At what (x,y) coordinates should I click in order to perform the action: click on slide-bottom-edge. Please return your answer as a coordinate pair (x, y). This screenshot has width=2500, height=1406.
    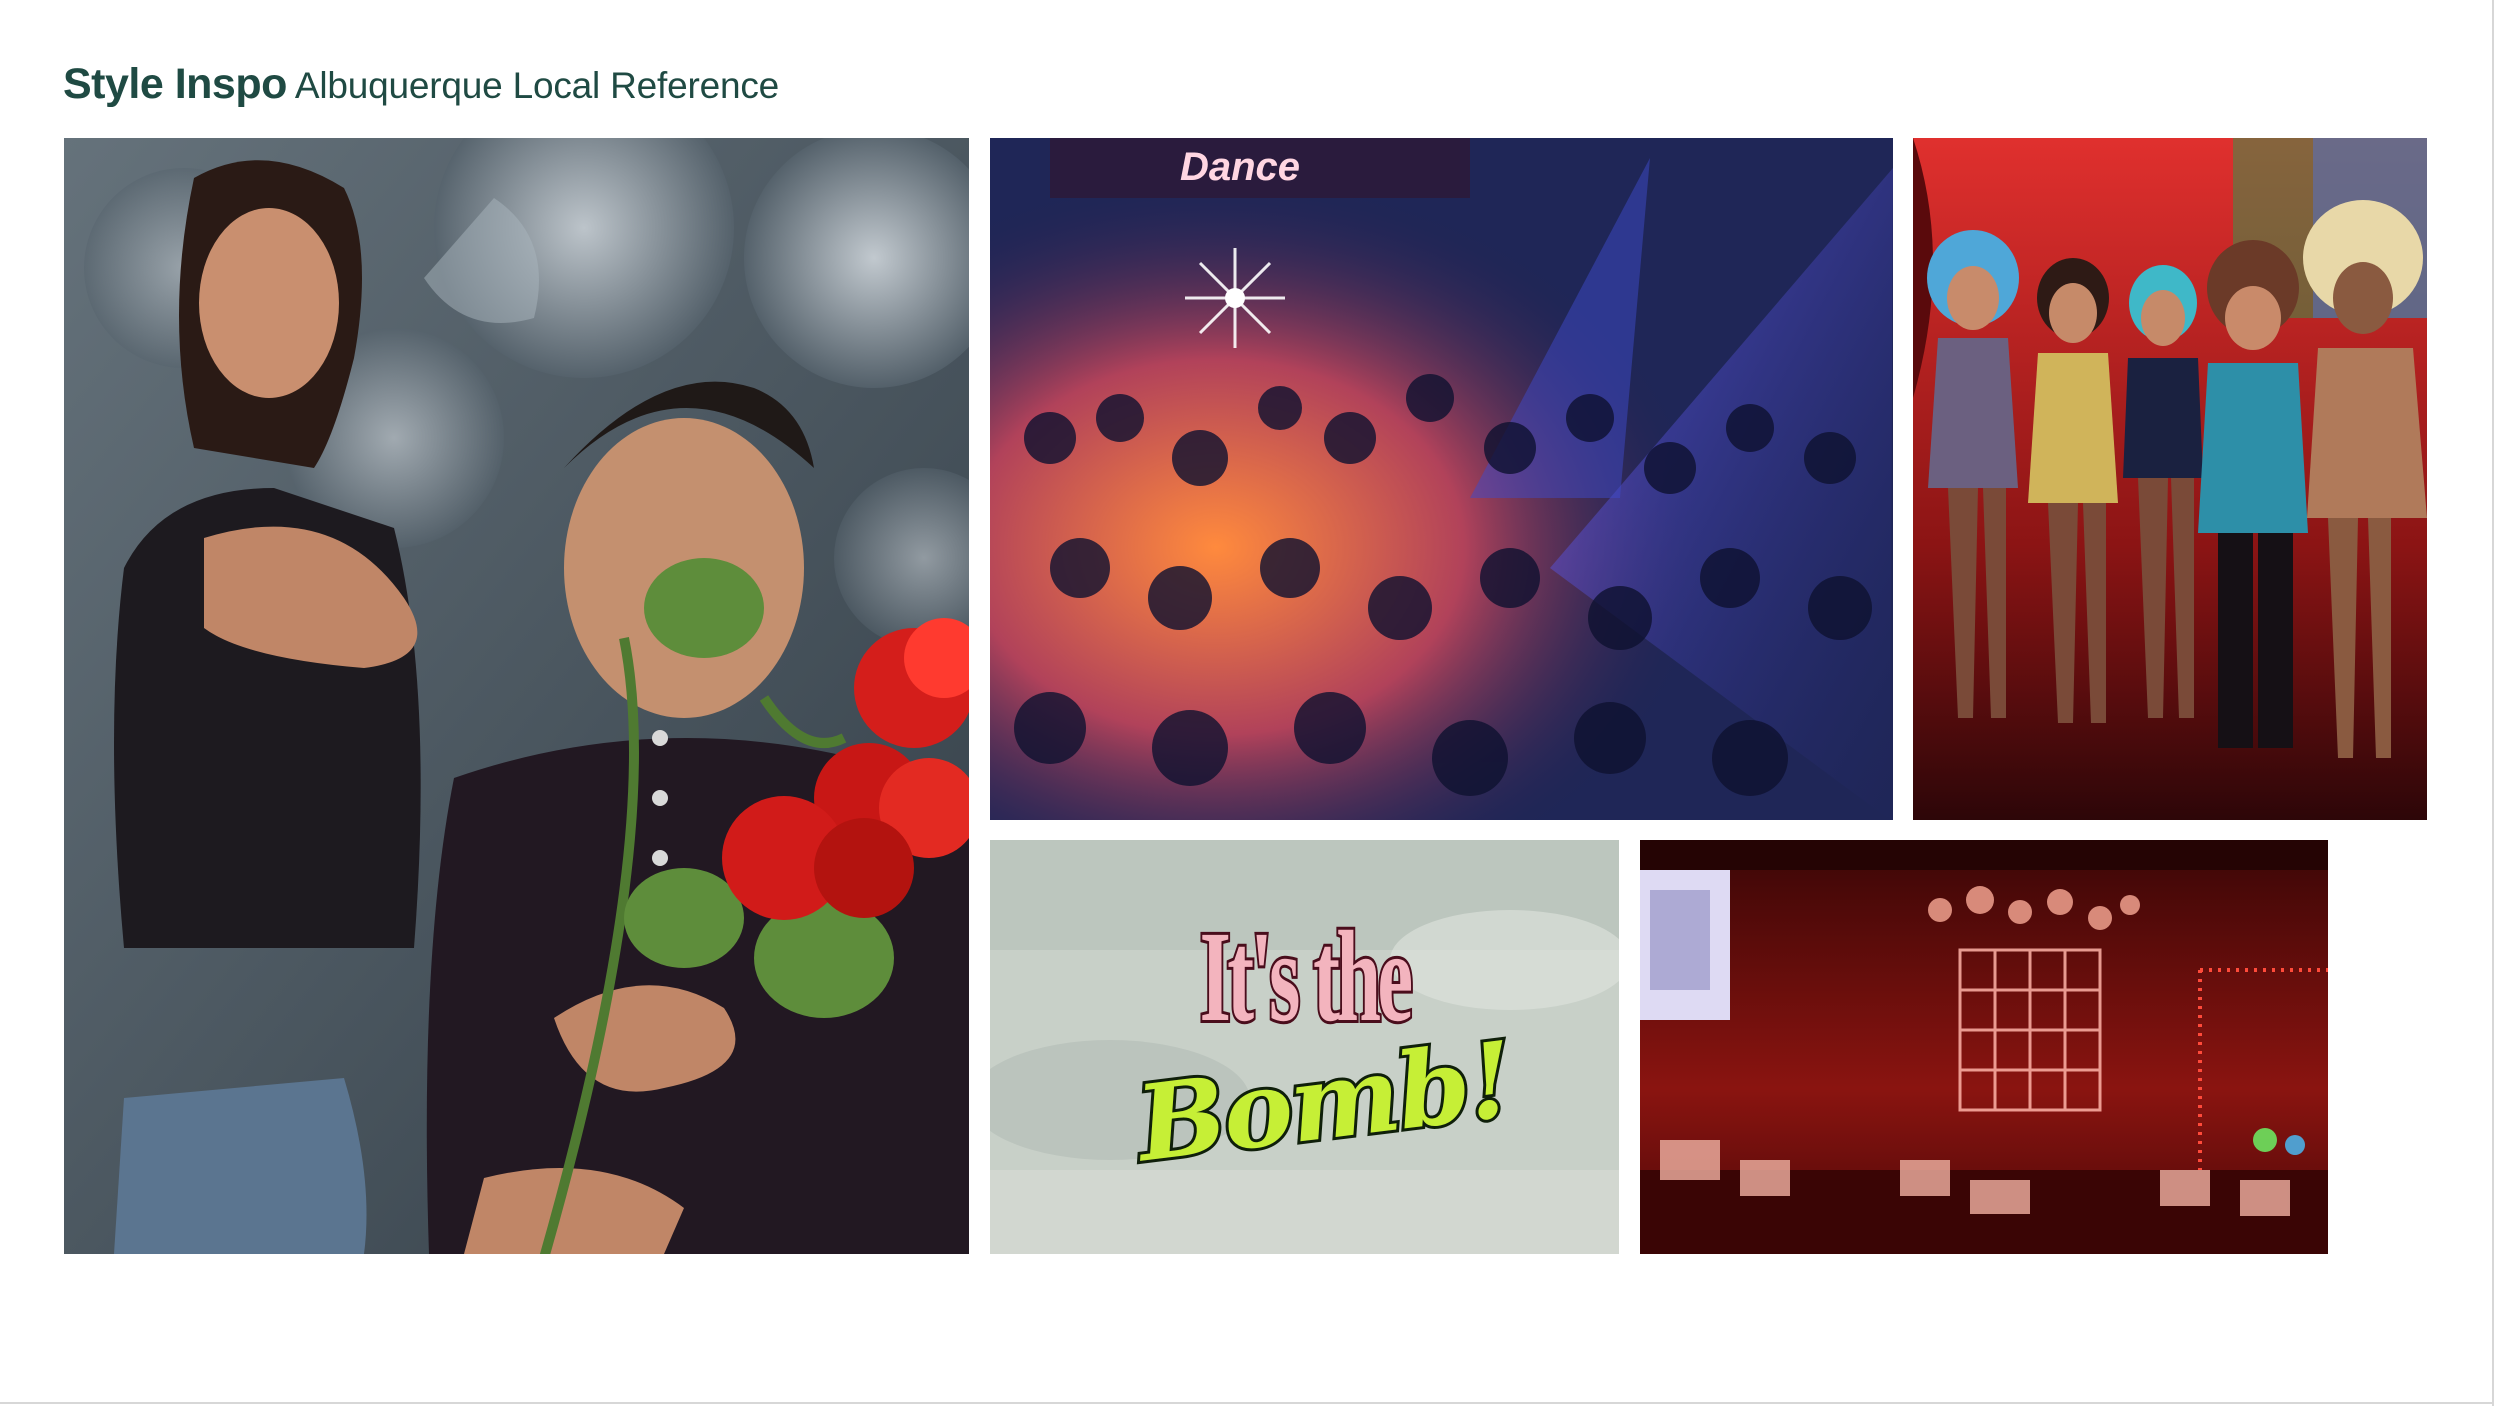
    Looking at the image, I should click on (1247, 1403).